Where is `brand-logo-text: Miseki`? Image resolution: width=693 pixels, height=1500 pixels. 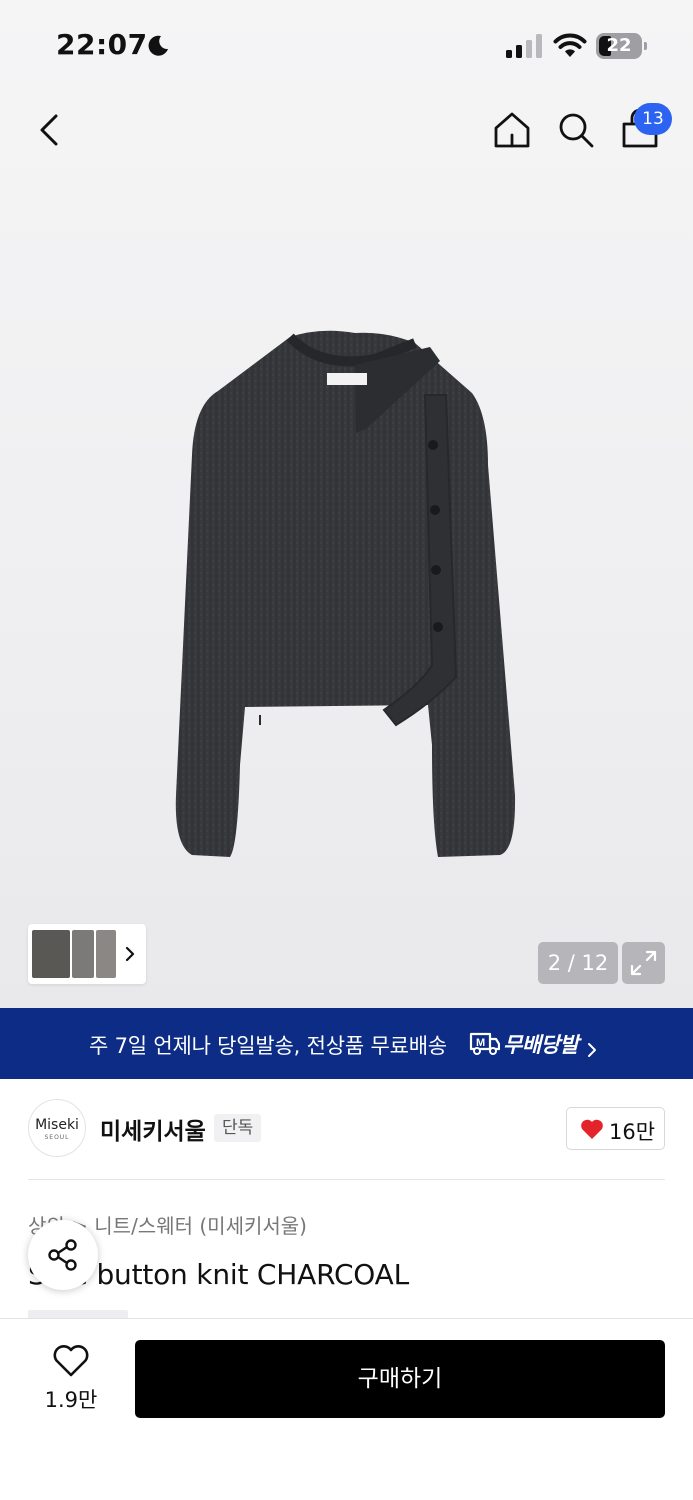 brand-logo-text: Miseki is located at coordinates (57, 1125).